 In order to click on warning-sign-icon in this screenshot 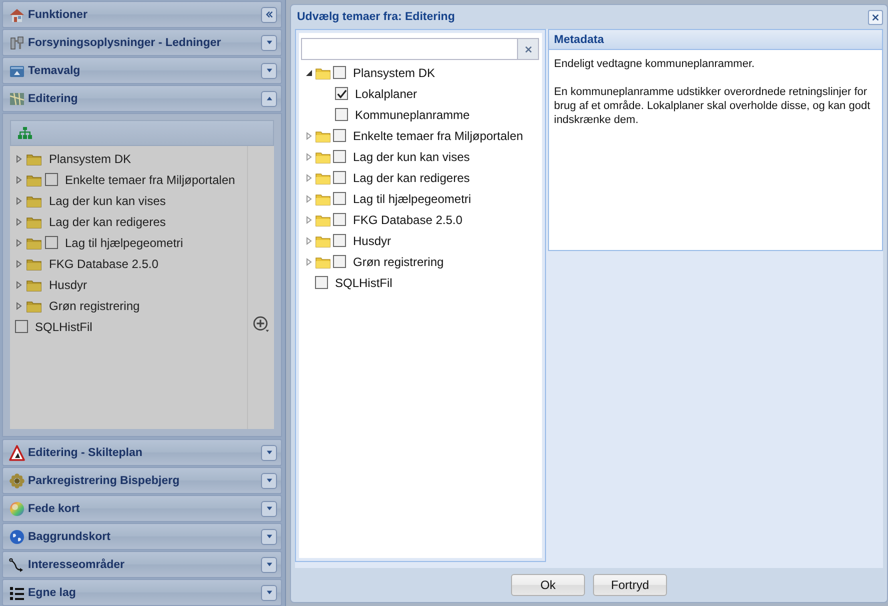, I will do `click(17, 452)`.